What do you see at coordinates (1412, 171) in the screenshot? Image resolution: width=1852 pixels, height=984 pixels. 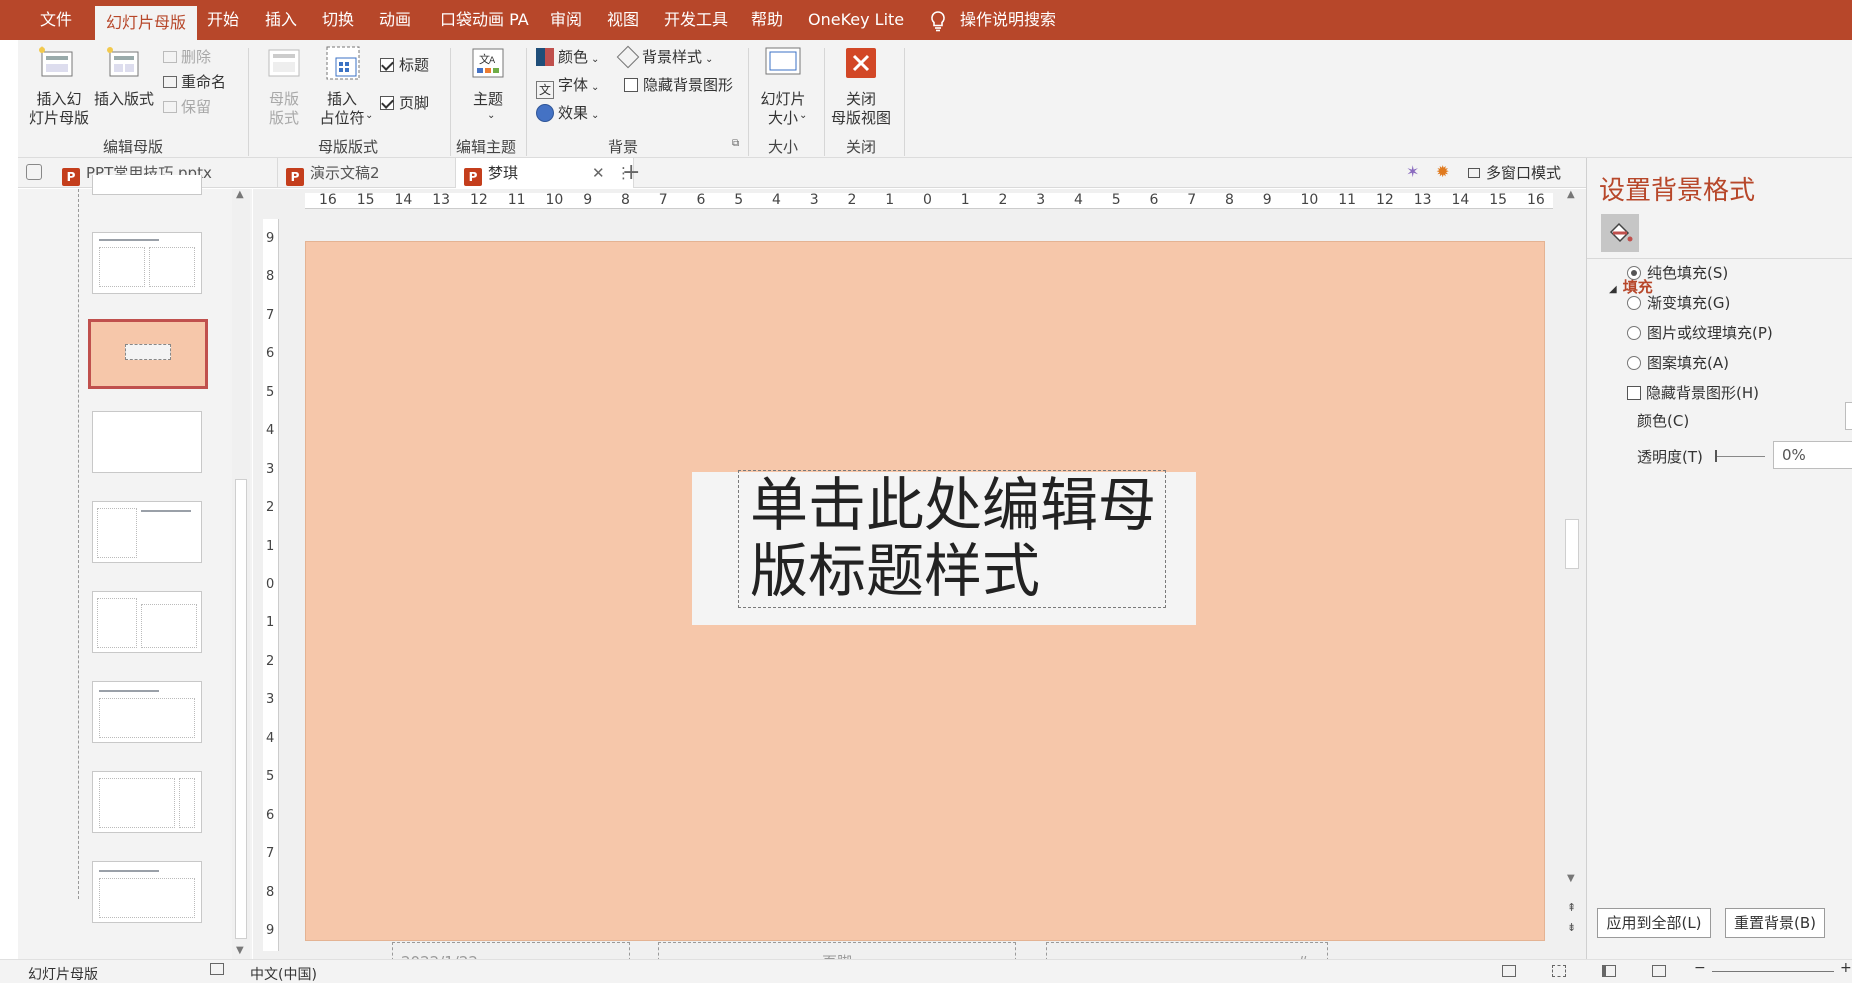 I see `magic-wand-icon: ✶` at bounding box center [1412, 171].